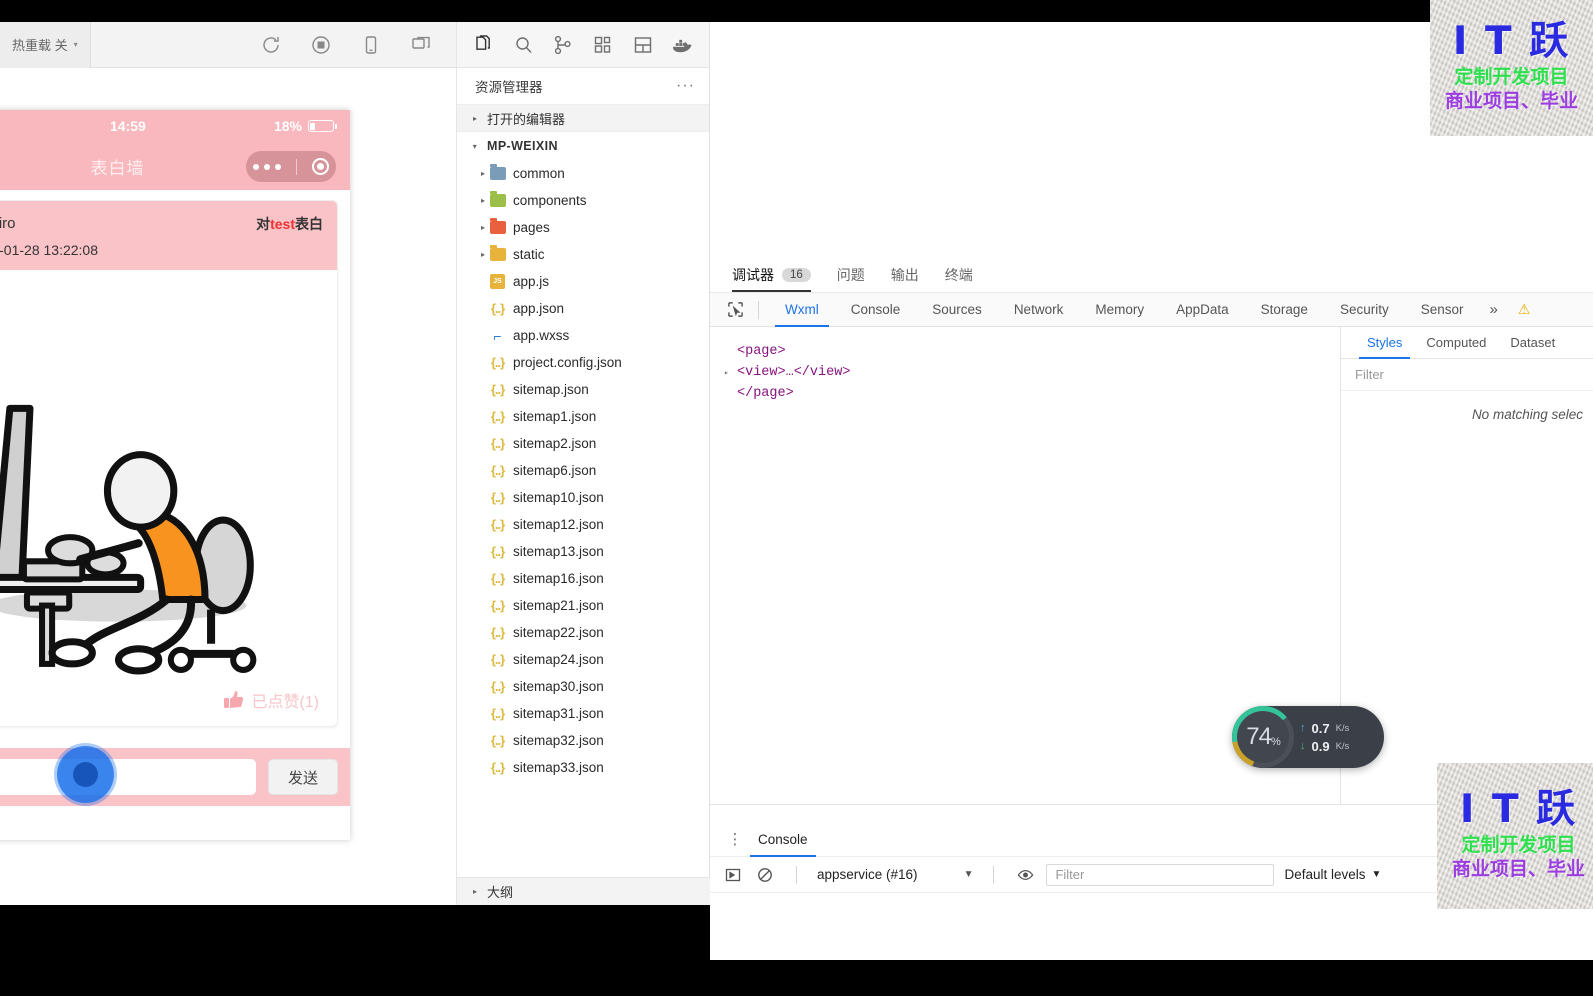 This screenshot has height=996, width=1593. I want to click on devtools-top-tabs: 调试器 16 问题 输出 终端, so click(1151, 274).